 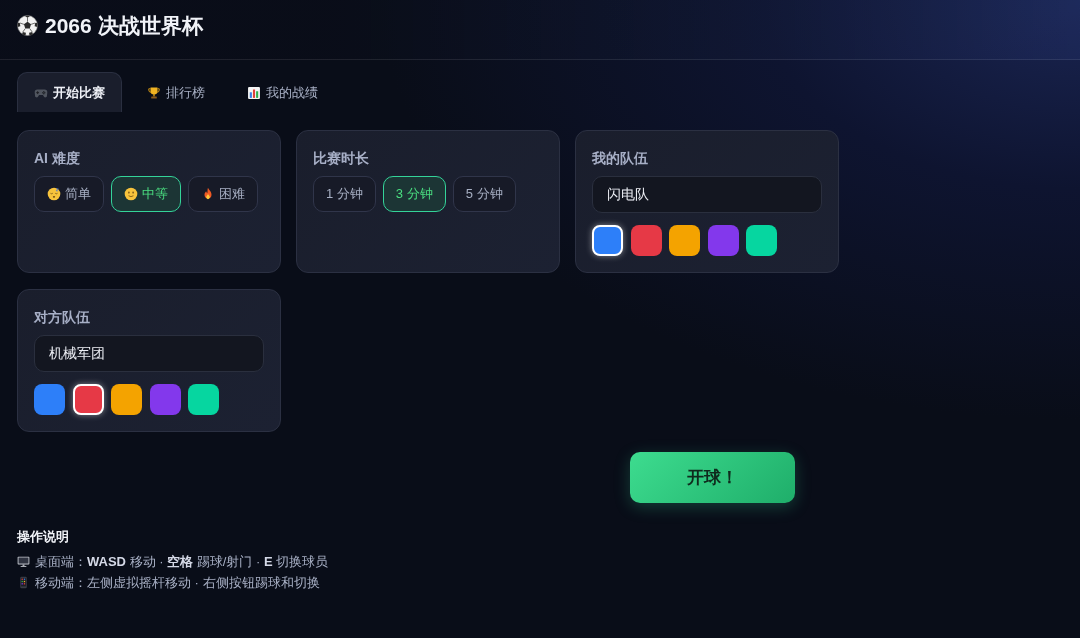 What do you see at coordinates (43, 537) in the screenshot?
I see `instructions-title: 操作说明` at bounding box center [43, 537].